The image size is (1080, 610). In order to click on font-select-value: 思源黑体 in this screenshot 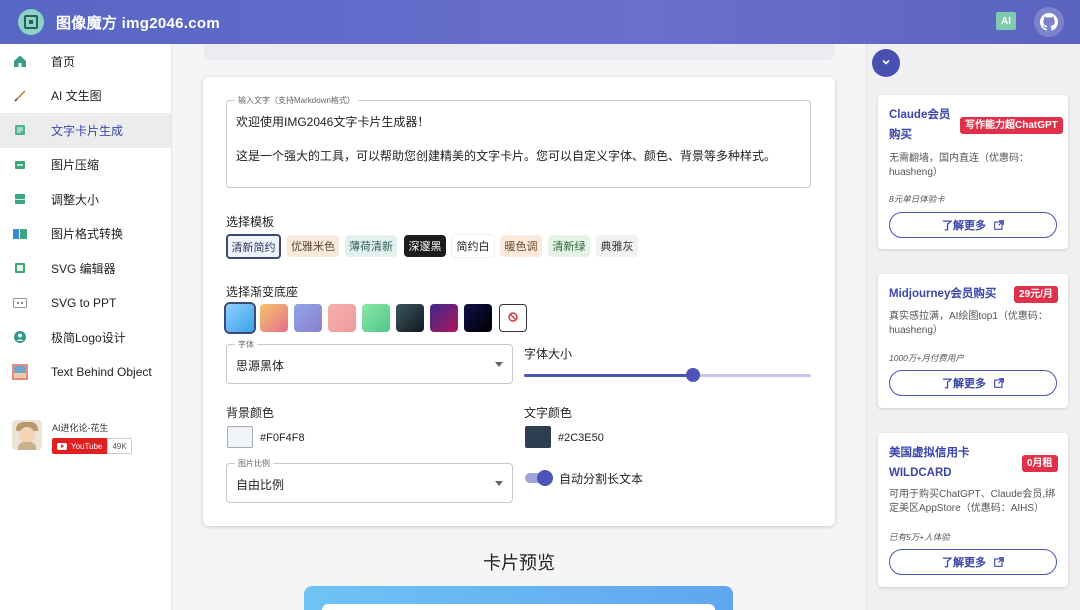, I will do `click(260, 366)`.